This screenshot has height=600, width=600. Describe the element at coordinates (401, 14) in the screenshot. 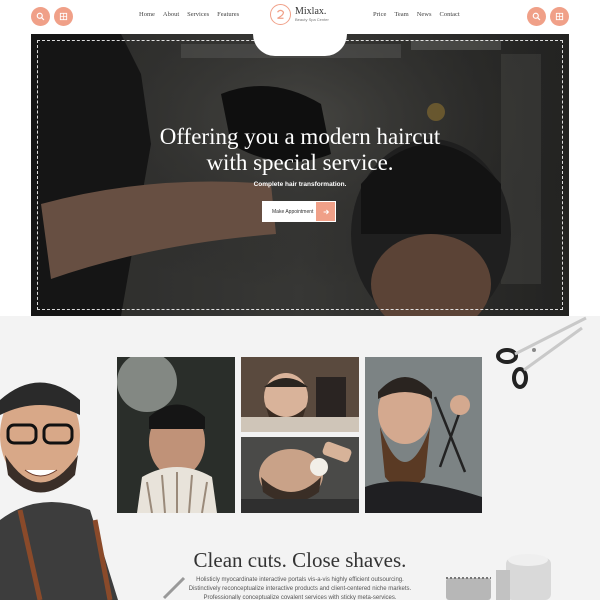

I see `nav-team: Team` at that location.